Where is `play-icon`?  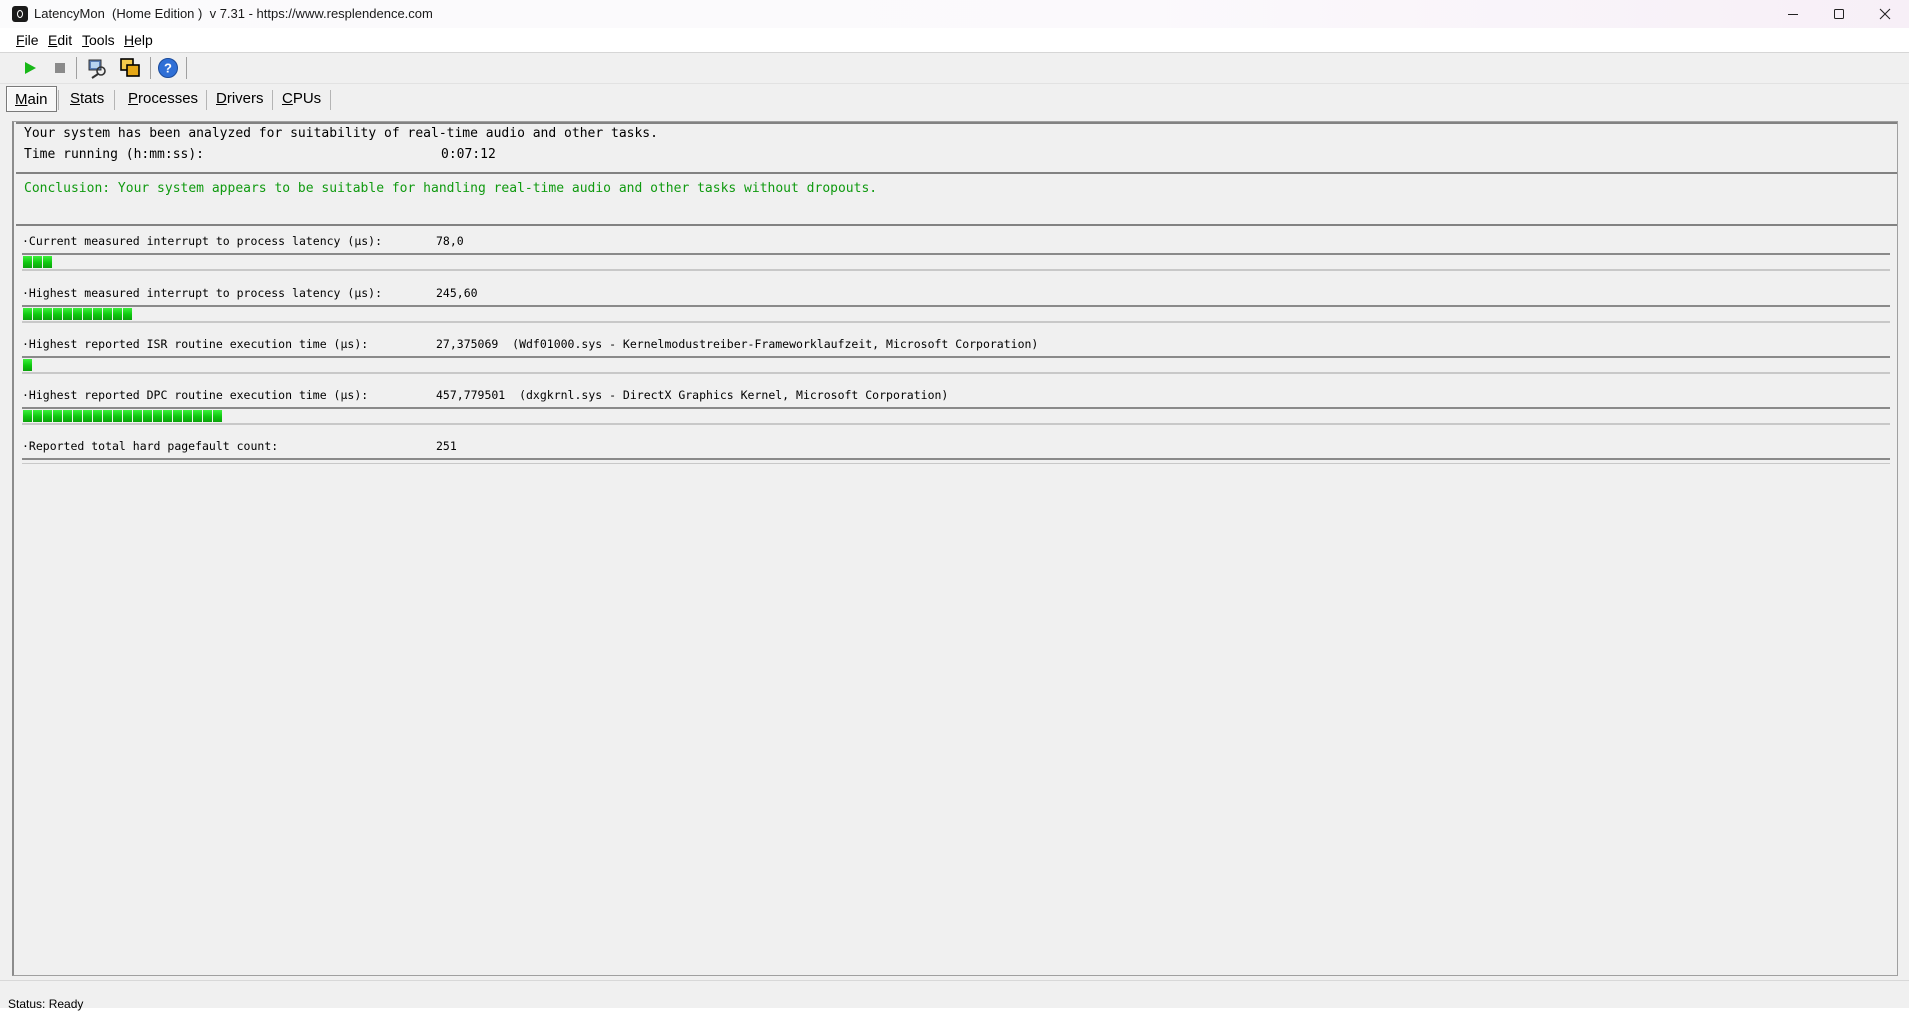
play-icon is located at coordinates (30, 68).